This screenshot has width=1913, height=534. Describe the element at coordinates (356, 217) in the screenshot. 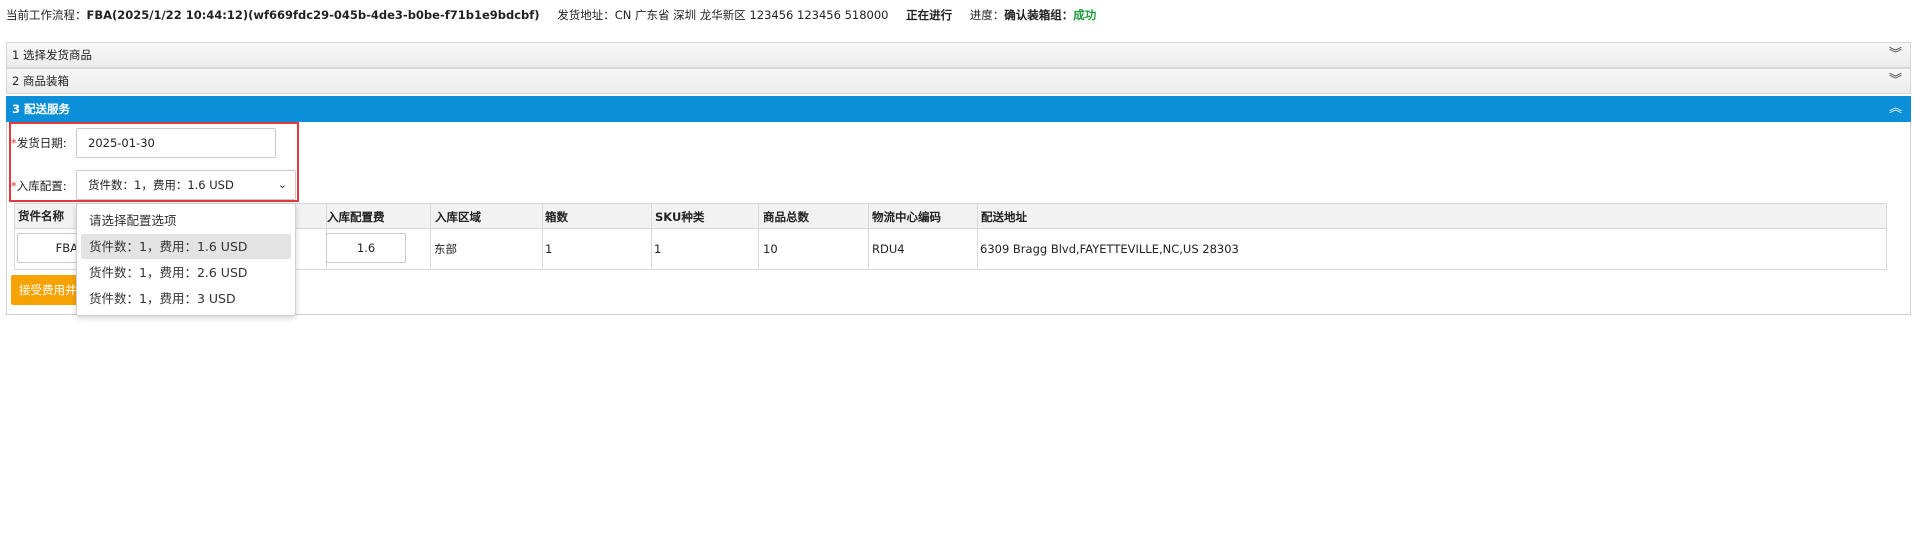

I see `column-header-inbound-fee: 入库配置费` at that location.